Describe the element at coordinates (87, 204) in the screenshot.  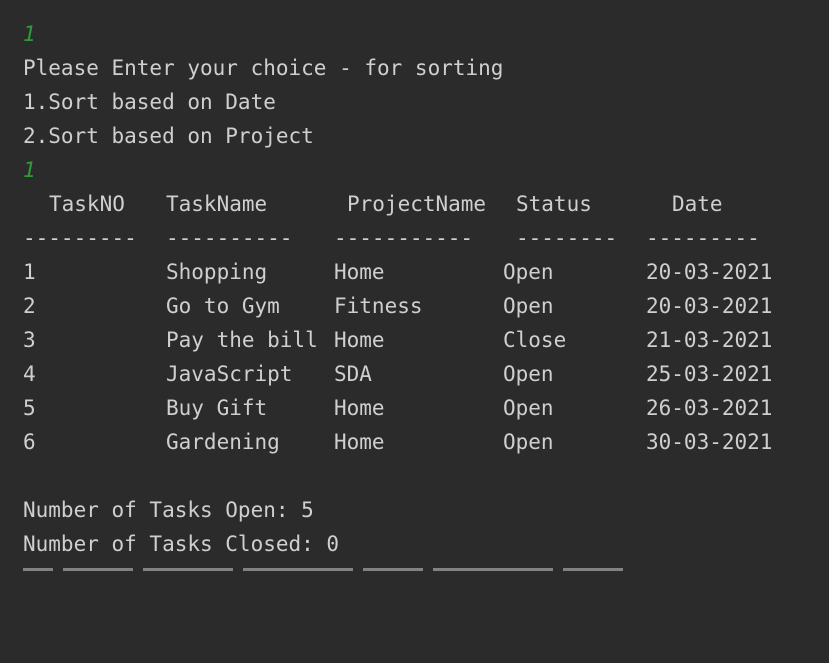
I see `column-header-taskno: TaskNO` at that location.